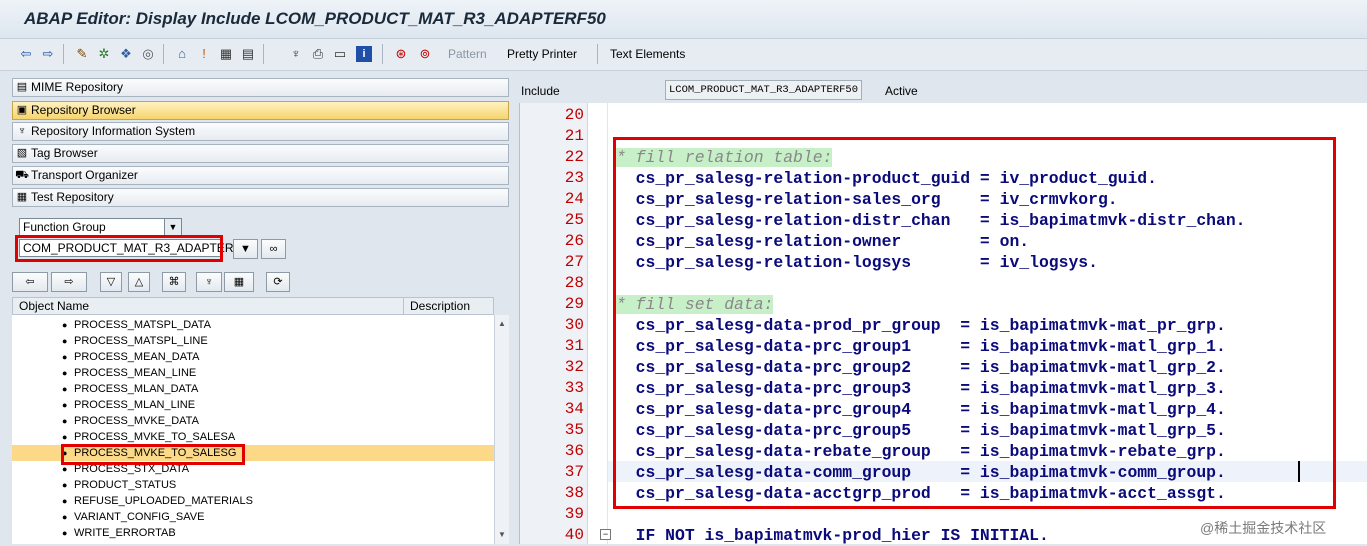 The width and height of the screenshot is (1367, 546). Describe the element at coordinates (84, 175) in the screenshot. I see `nav-item-label: Transport Organizer` at that location.